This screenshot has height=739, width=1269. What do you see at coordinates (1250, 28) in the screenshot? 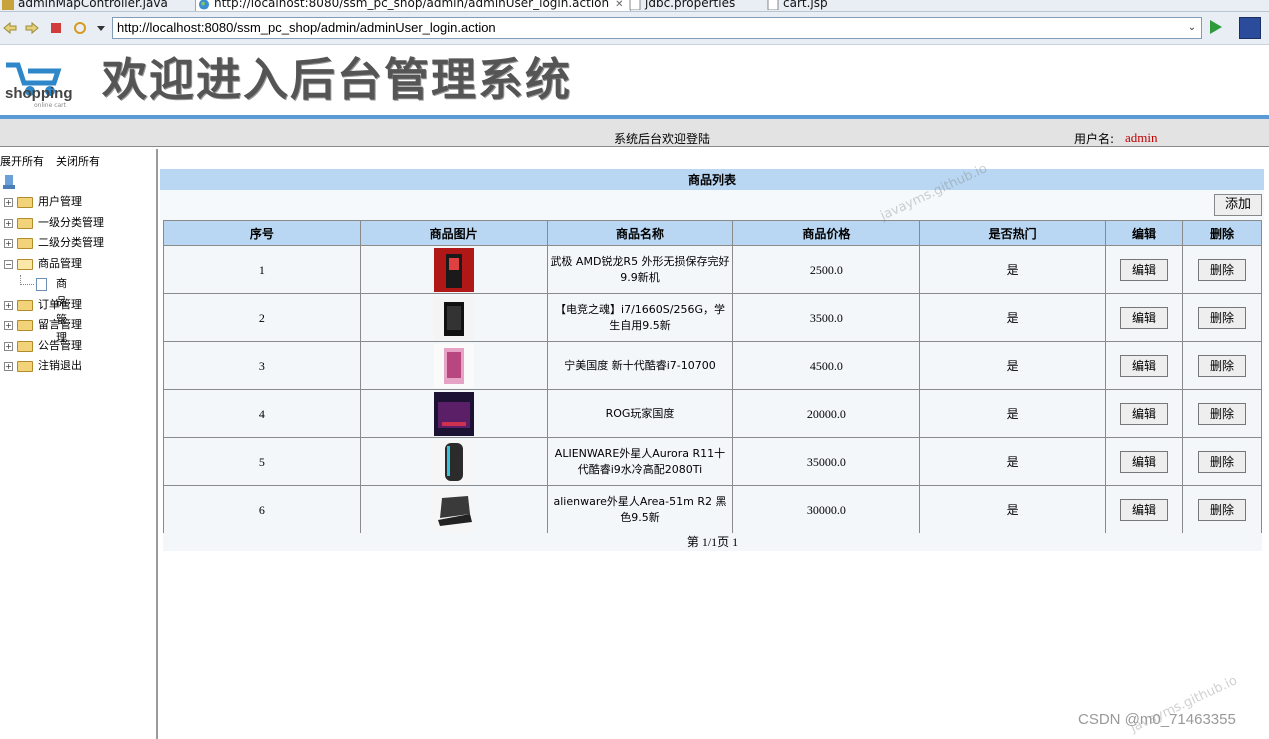
I see `external-browser-icon` at bounding box center [1250, 28].